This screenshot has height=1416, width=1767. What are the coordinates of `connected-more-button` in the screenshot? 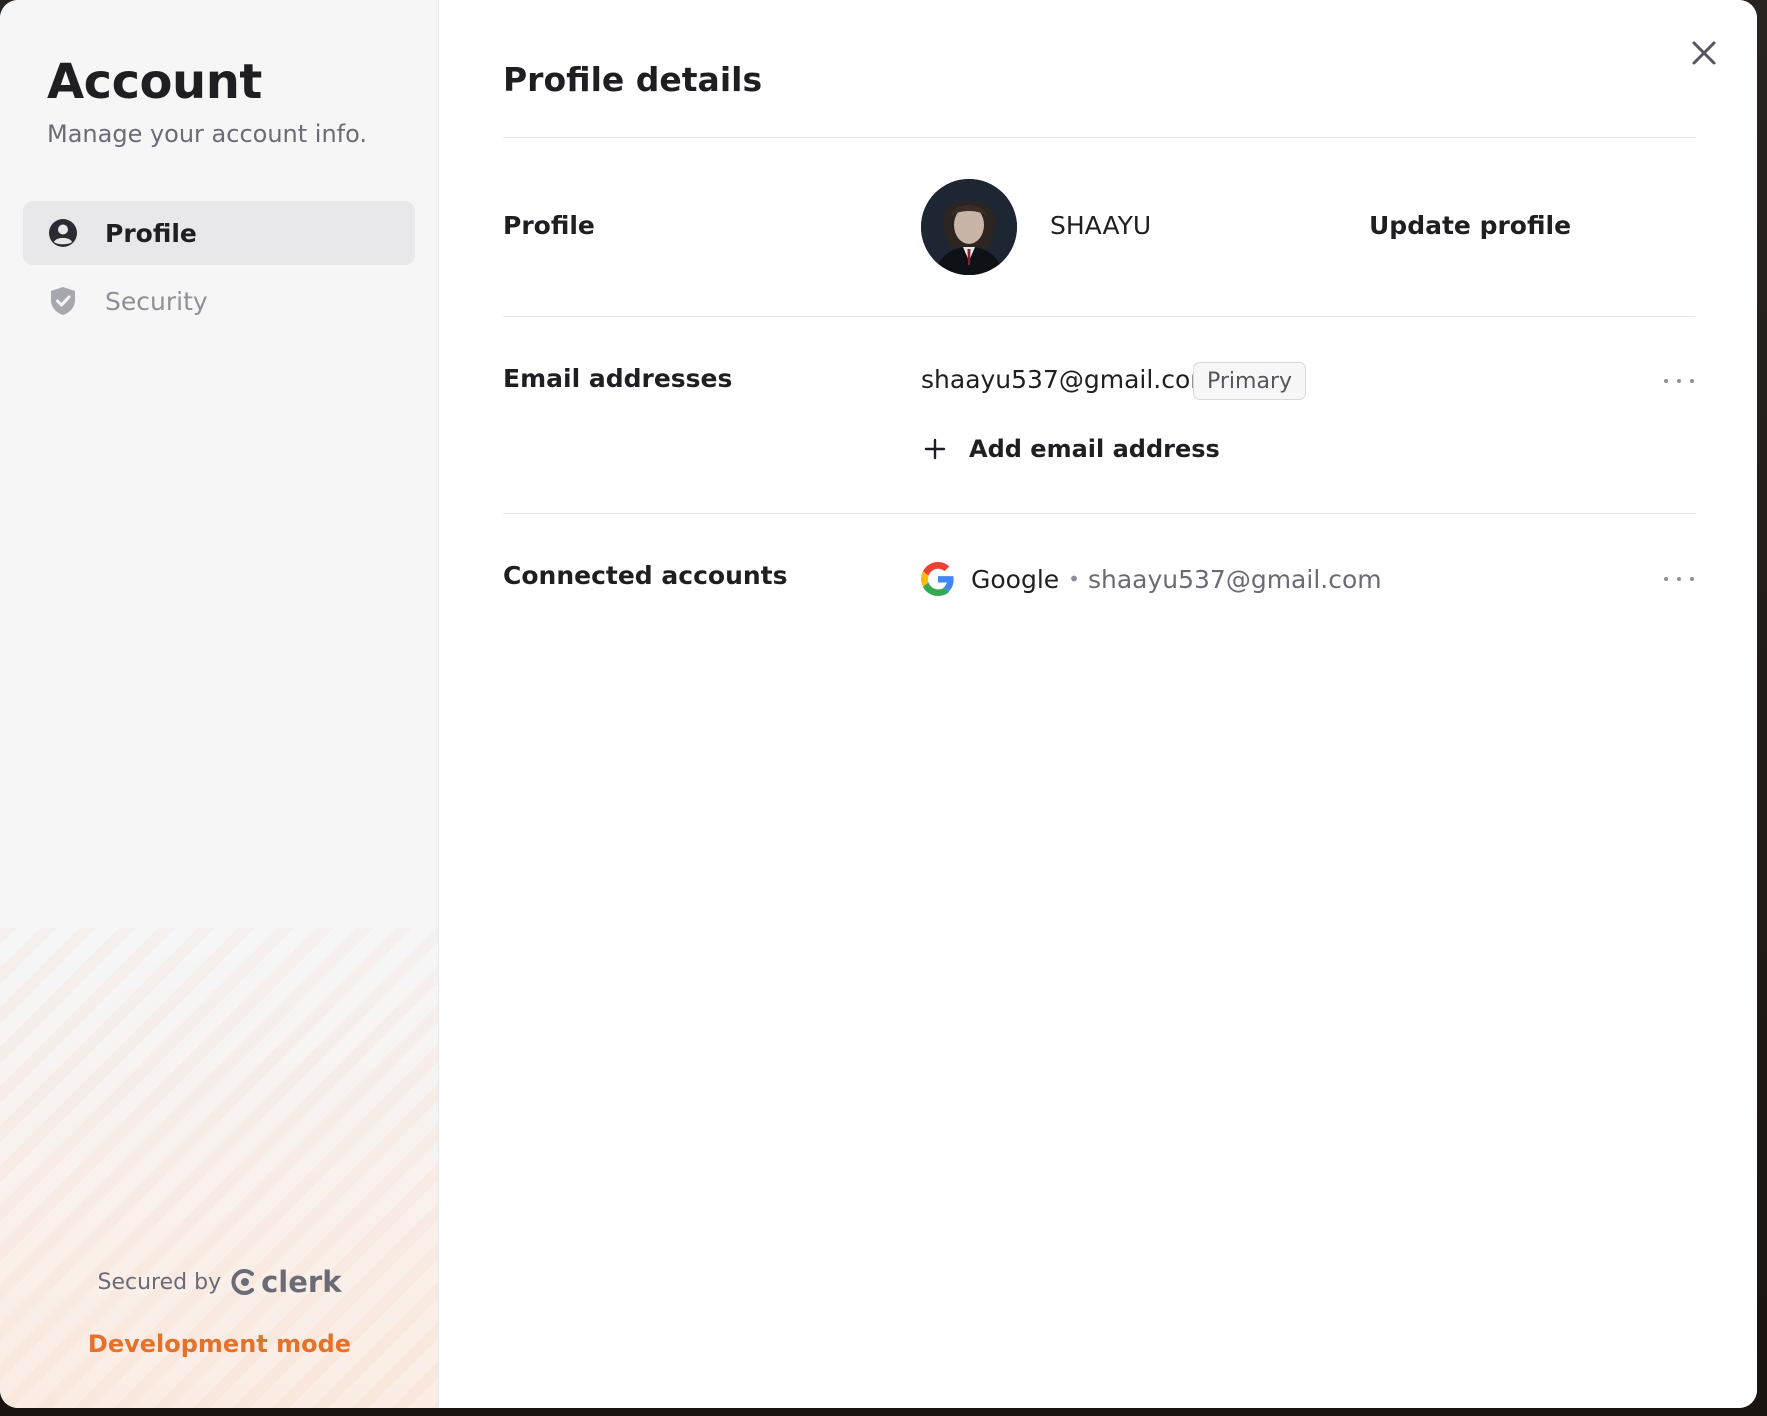 It's located at (1679, 579).